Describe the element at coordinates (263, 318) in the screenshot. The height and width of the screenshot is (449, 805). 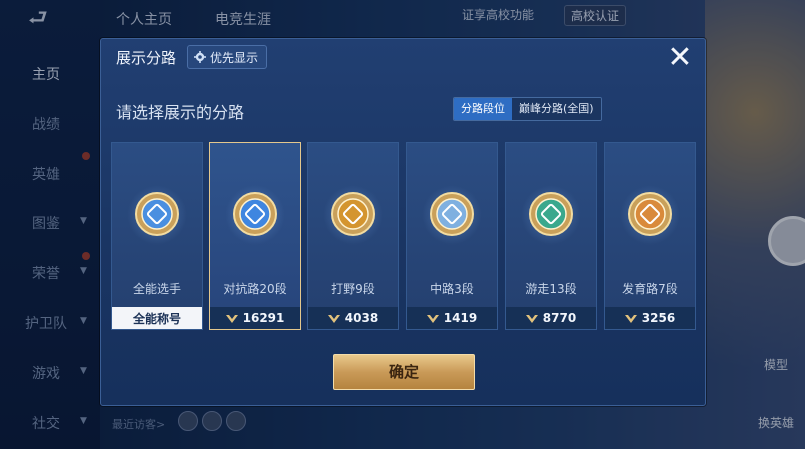
I see `lane-points: 16291` at that location.